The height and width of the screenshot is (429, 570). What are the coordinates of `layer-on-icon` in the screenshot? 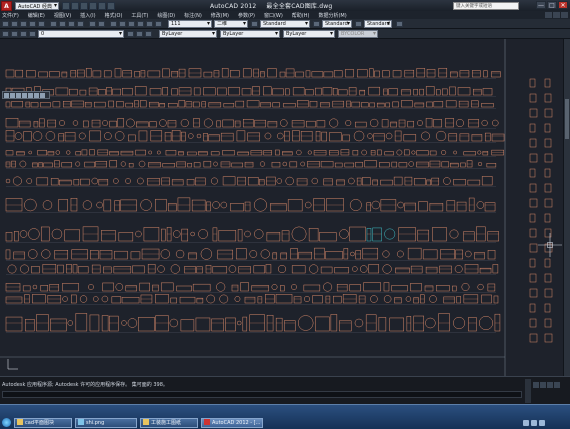 It's located at (14, 34).